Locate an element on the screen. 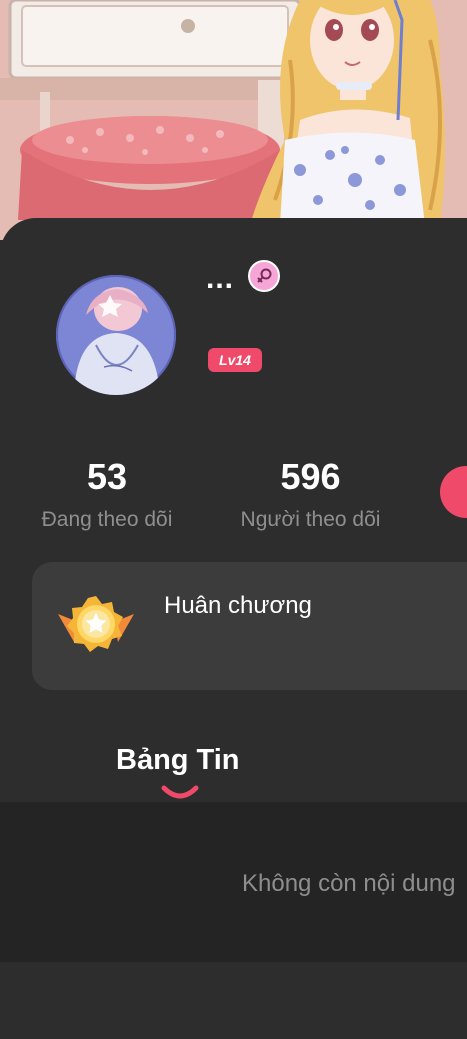 This screenshot has height=1039, width=467. followers-stat: 596 Người theo dõi is located at coordinates (310, 495).